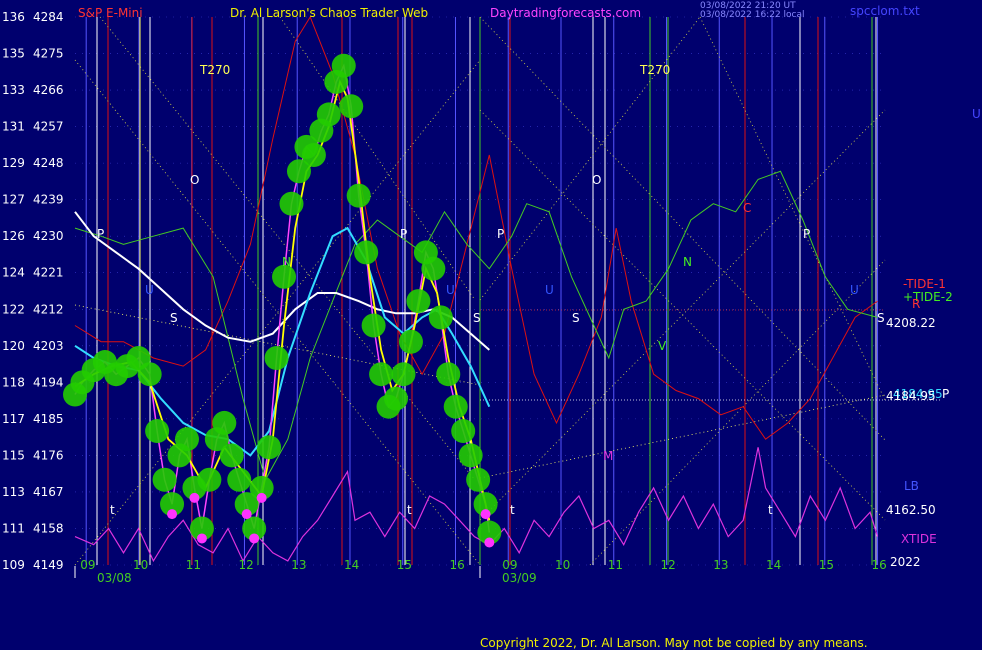 The width and height of the screenshot is (982, 650). Describe the element at coordinates (48, 17) in the screenshot. I see `y-tick-price-label: 4284` at that location.